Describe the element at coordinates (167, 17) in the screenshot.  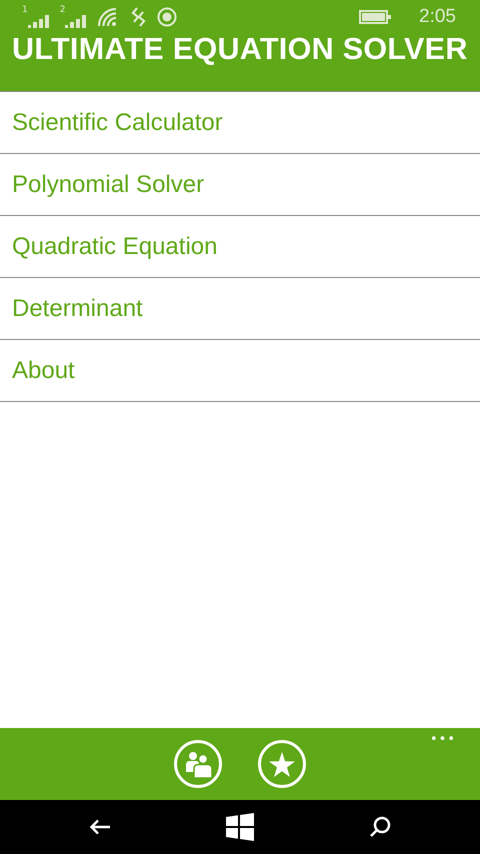
I see `location-icon` at that location.